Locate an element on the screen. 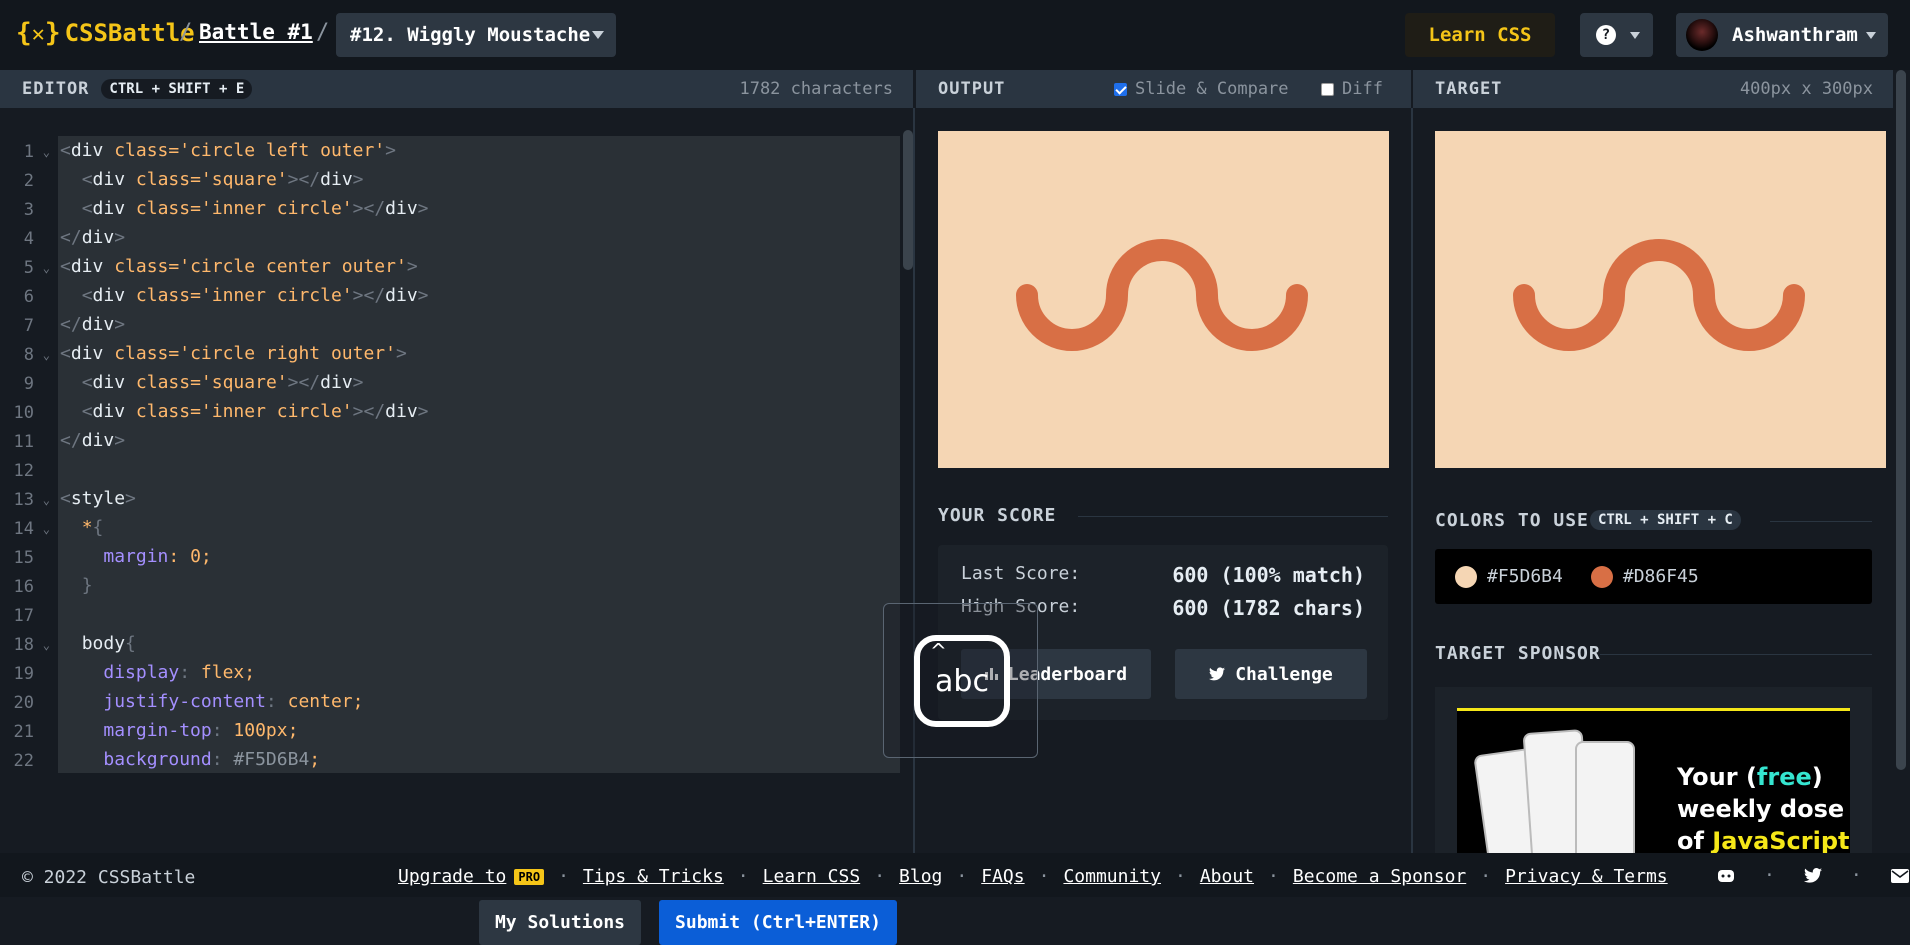 The image size is (1910, 945). slide-compare-checkbox is located at coordinates (1120, 89).